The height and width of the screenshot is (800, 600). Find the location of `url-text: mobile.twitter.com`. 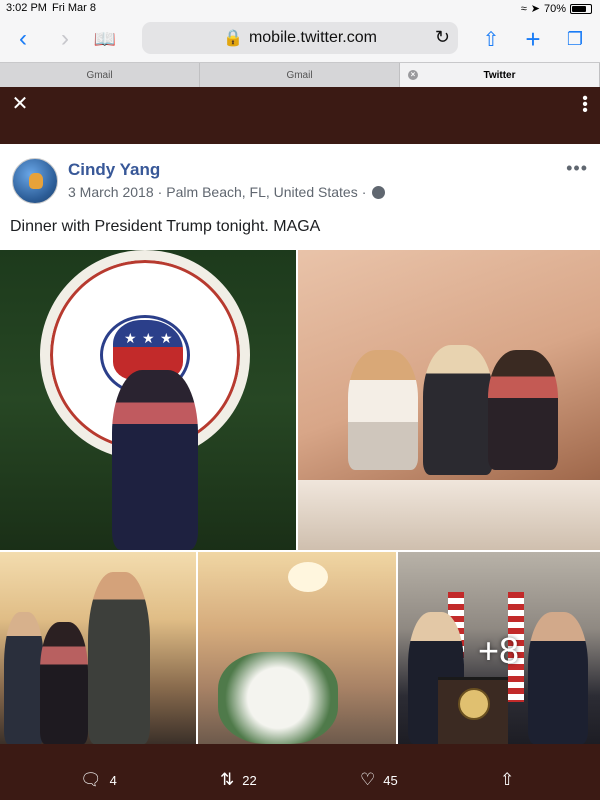

url-text: mobile.twitter.com is located at coordinates (312, 37).